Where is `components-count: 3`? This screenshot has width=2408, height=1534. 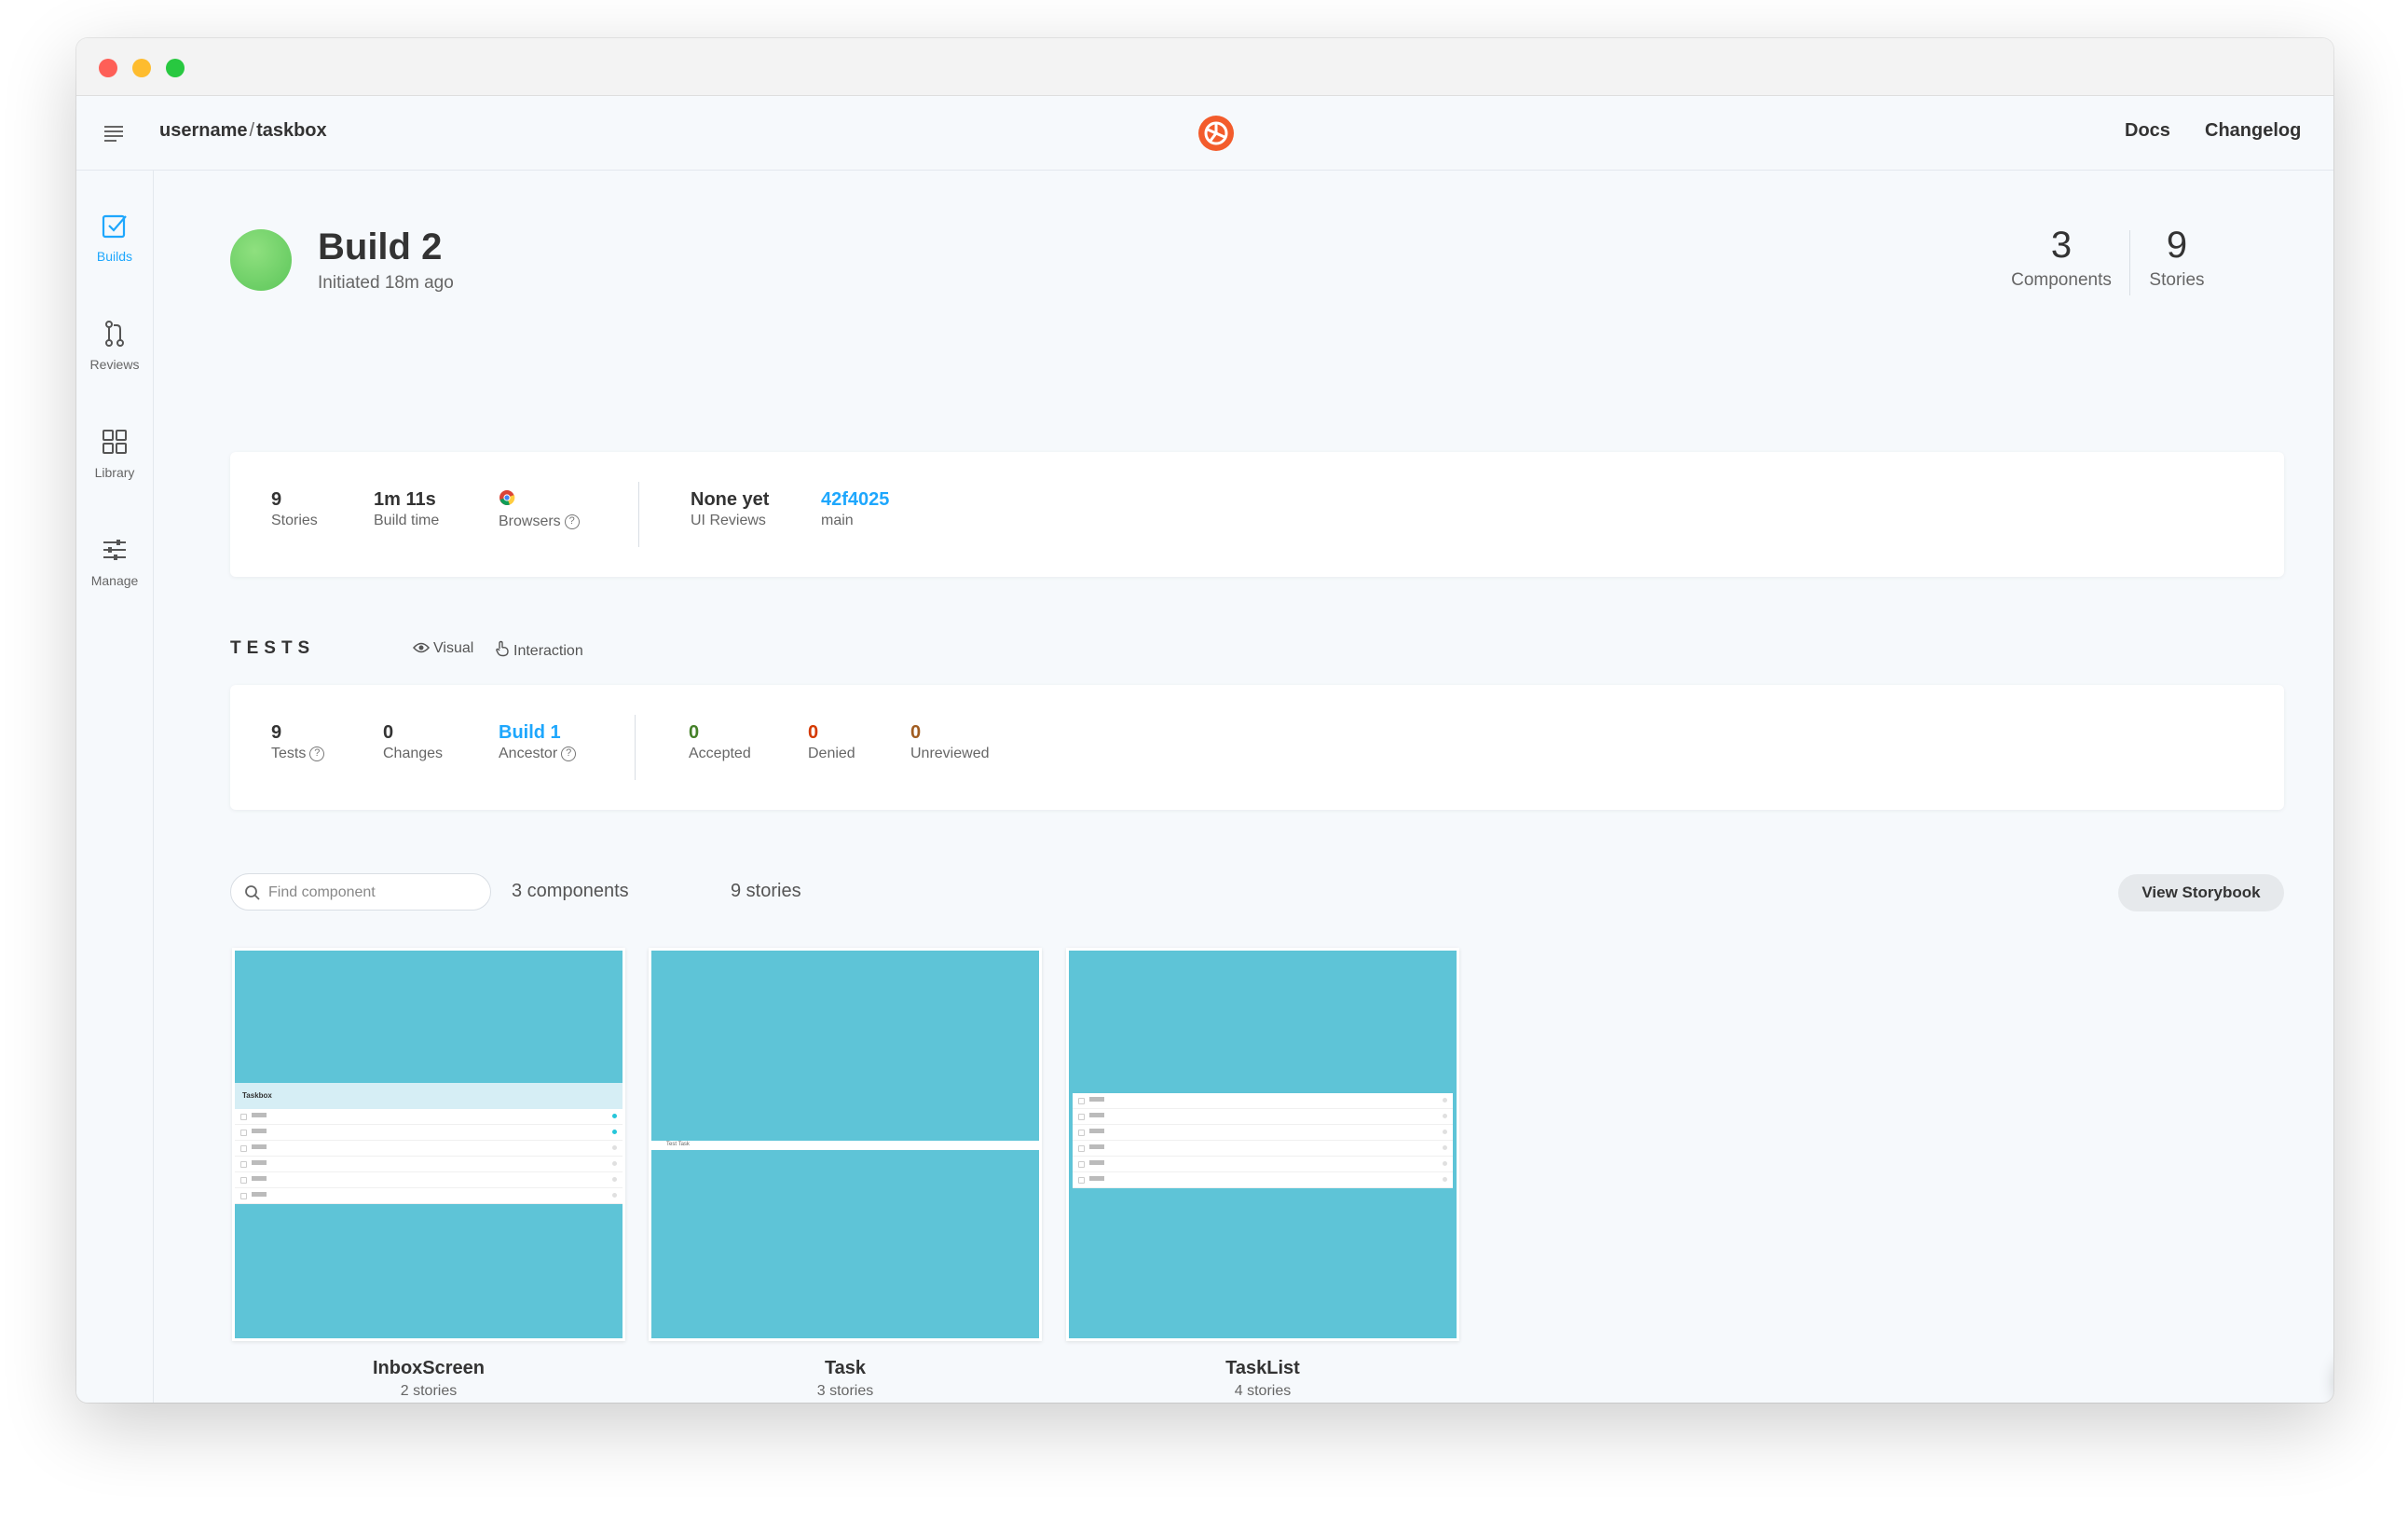 components-count: 3 is located at coordinates (2061, 245).